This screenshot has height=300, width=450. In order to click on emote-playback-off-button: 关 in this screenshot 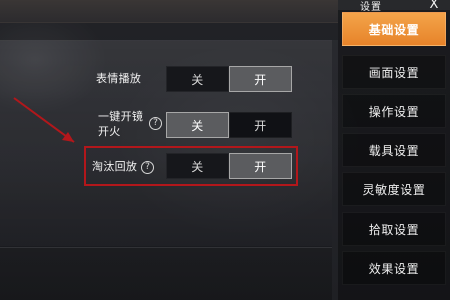, I will do `click(197, 79)`.